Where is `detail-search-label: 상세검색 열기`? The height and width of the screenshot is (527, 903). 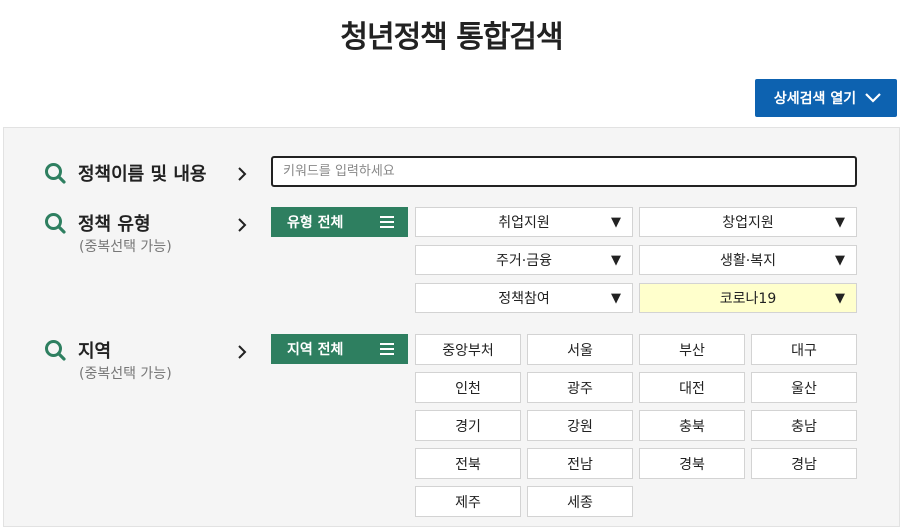 detail-search-label: 상세검색 열기 is located at coordinates (815, 99).